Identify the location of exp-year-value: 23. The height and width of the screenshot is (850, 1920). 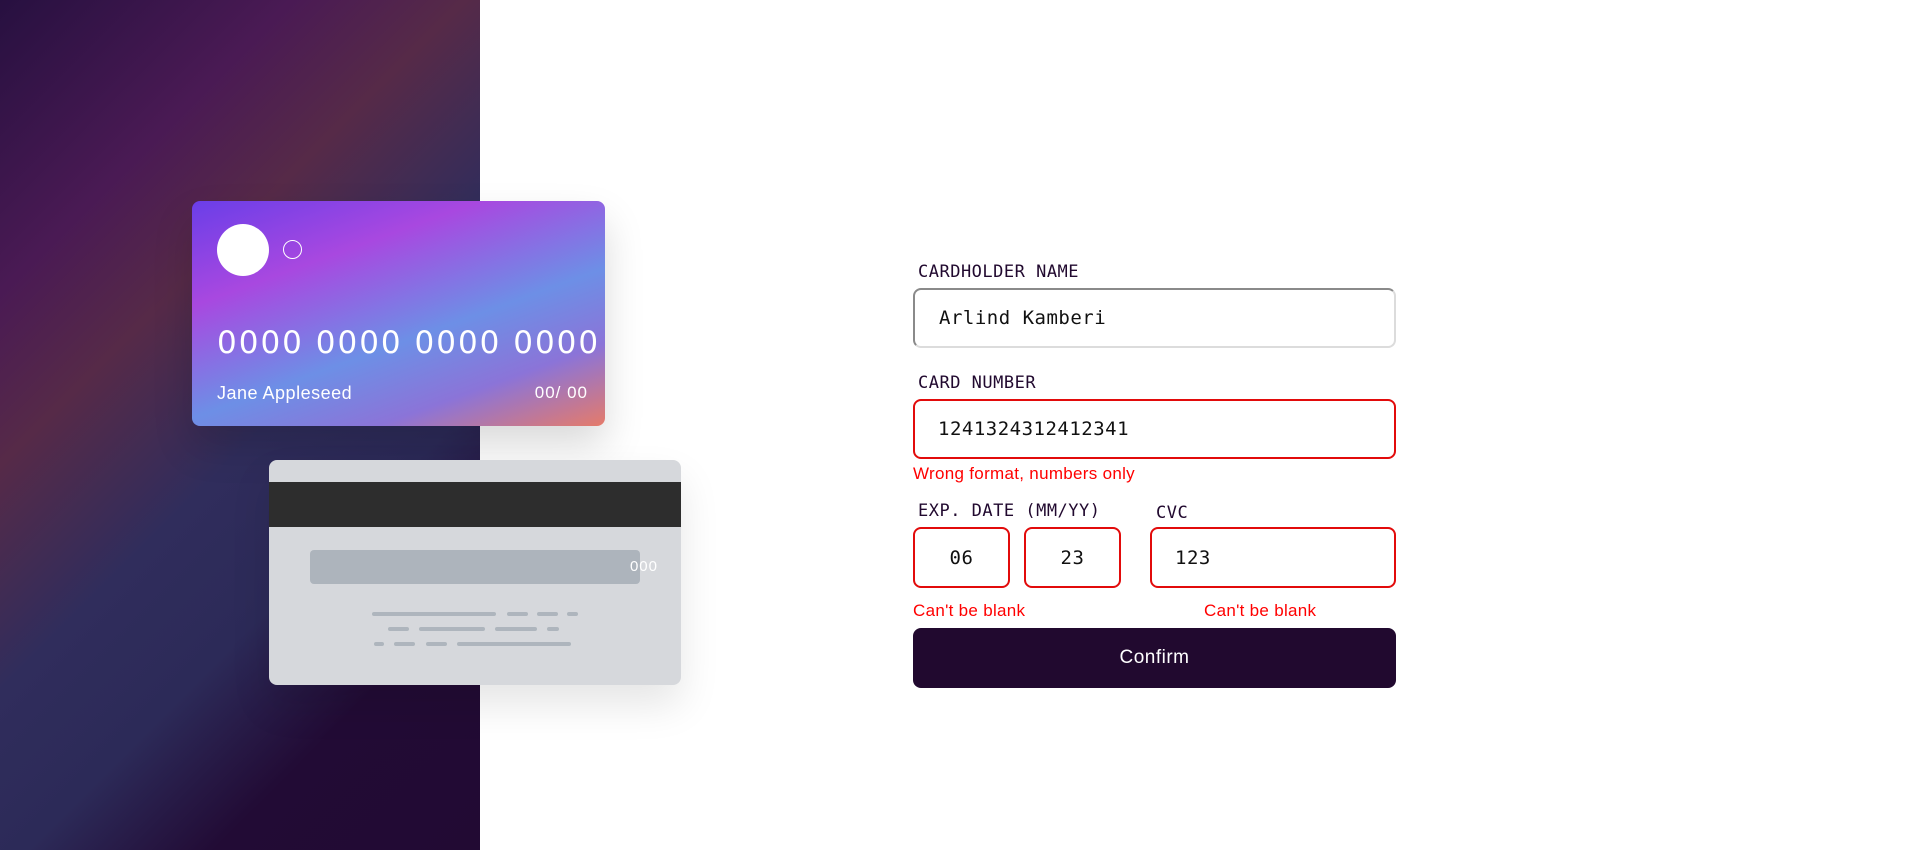
(1072, 557).